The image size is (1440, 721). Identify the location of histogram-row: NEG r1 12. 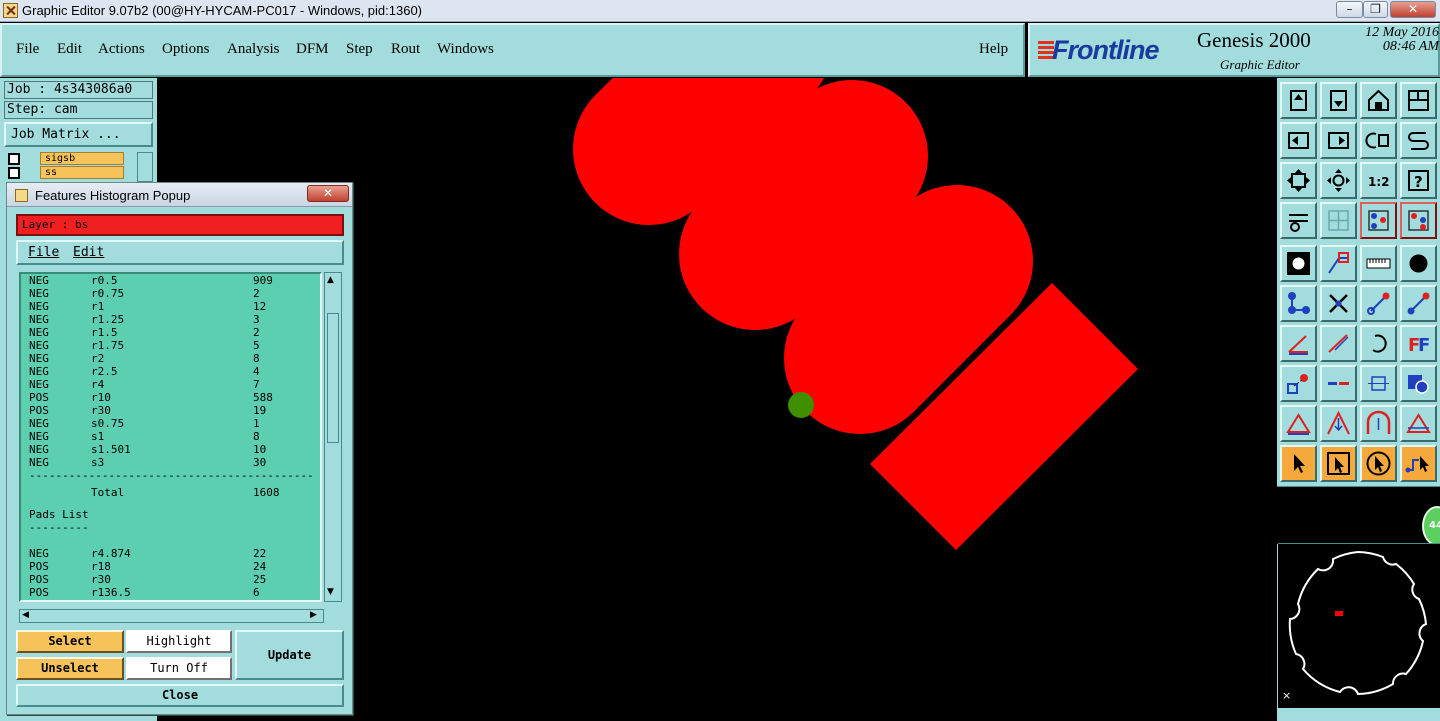
(170, 306).